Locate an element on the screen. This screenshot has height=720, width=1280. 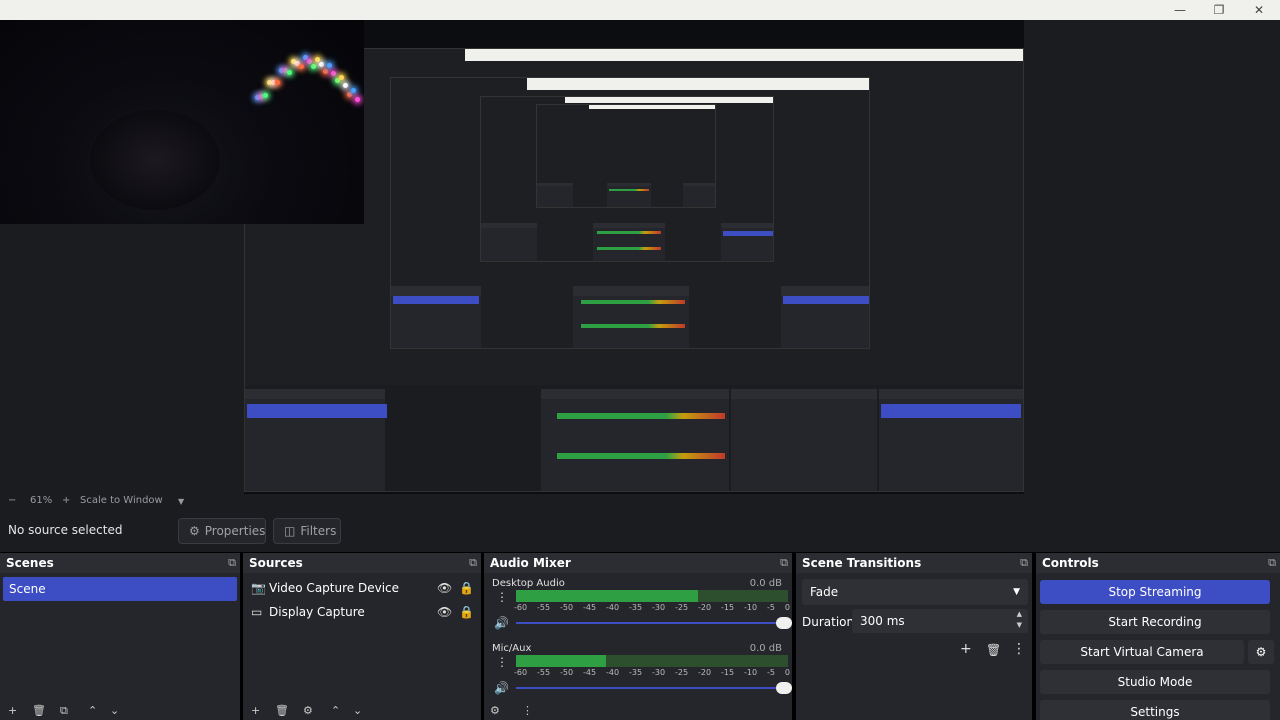
filter-icon: ◫ is located at coordinates (290, 531).